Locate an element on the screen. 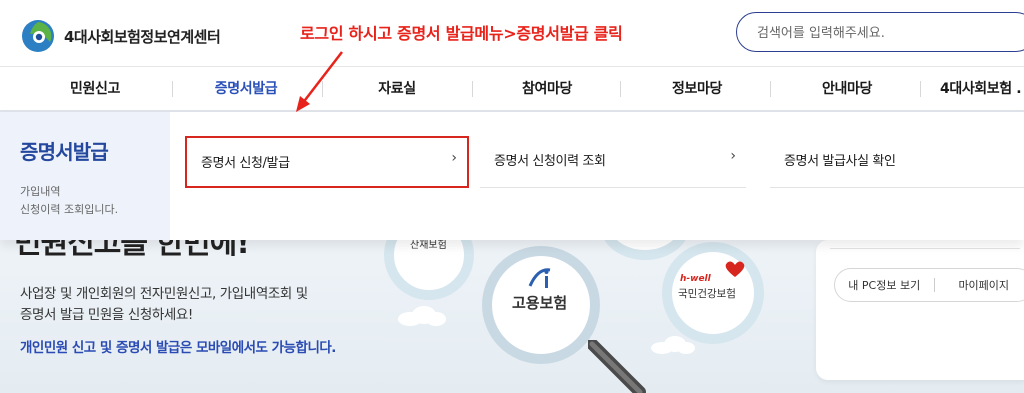 The width and height of the screenshot is (1024, 393). site-logo: 4대사회보험정보연계센터 is located at coordinates (120, 36).